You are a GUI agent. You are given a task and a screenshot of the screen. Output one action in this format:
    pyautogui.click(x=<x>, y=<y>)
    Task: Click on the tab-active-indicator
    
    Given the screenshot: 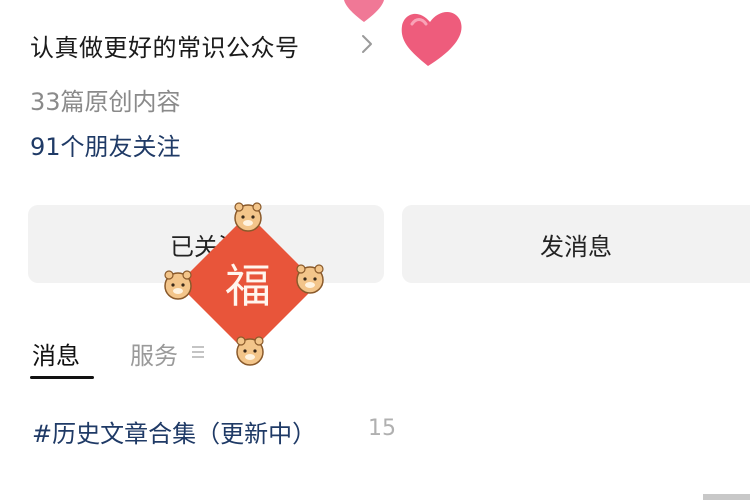 What is the action you would take?
    pyautogui.click(x=62, y=377)
    